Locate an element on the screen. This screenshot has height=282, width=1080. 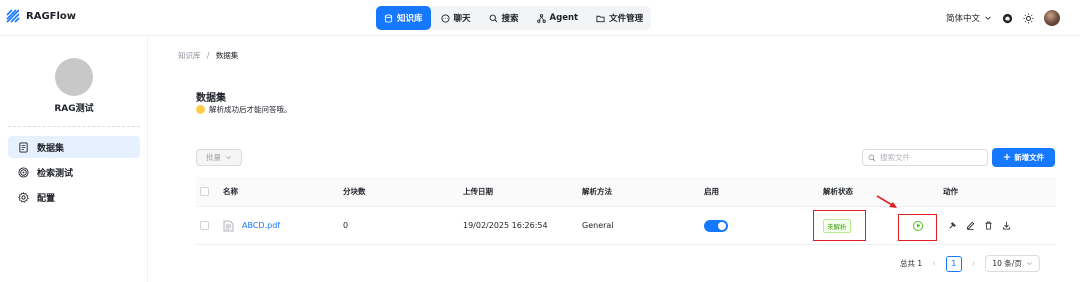
nav-label: Agent is located at coordinates (564, 18).